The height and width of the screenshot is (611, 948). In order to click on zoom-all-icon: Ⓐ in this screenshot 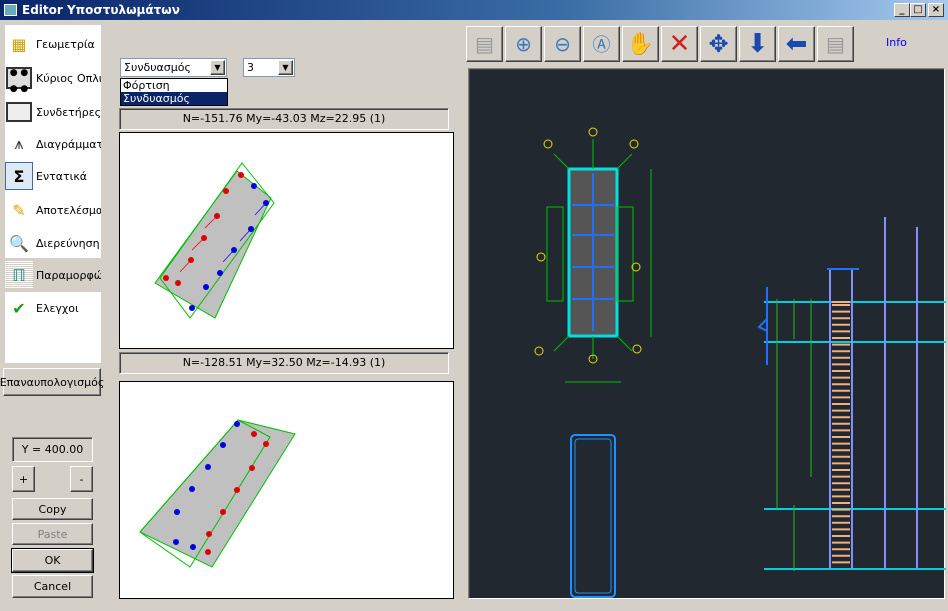, I will do `click(601, 45)`.